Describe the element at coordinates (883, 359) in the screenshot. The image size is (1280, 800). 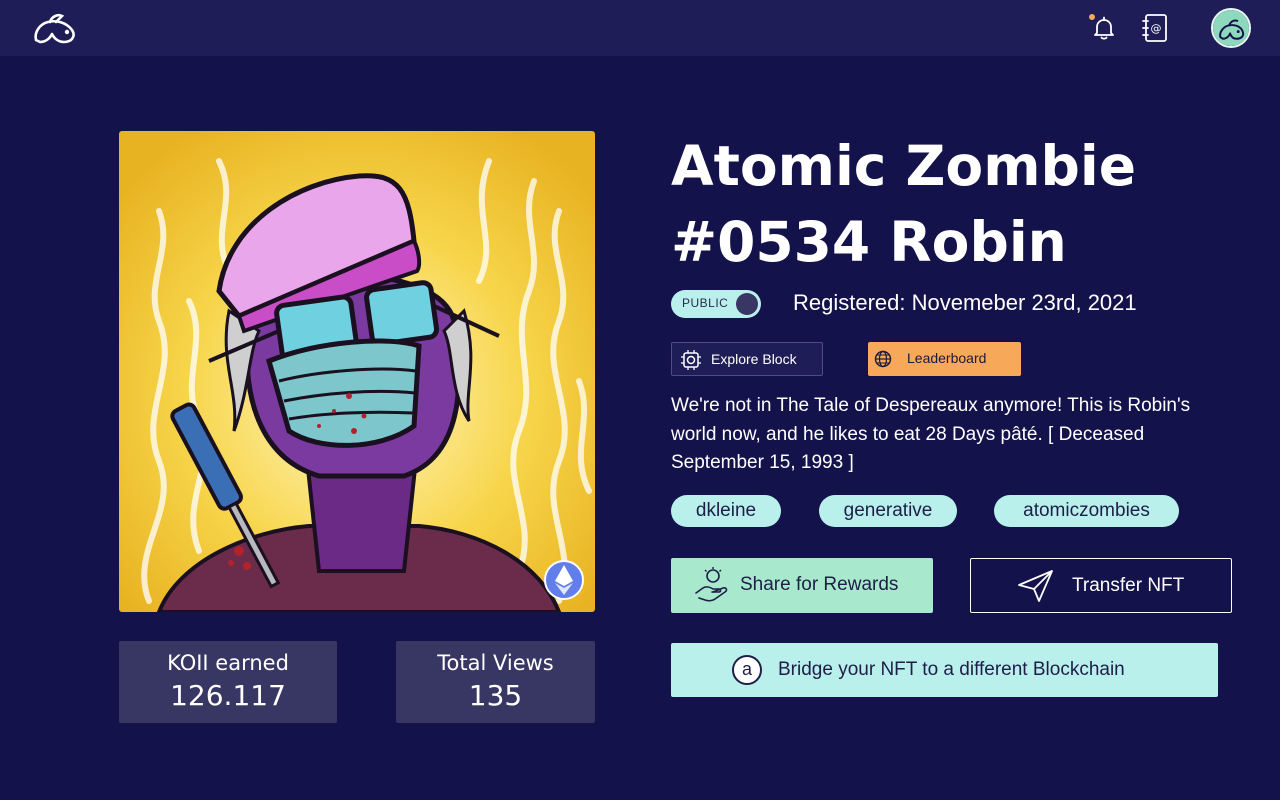
I see `globe-icon` at that location.